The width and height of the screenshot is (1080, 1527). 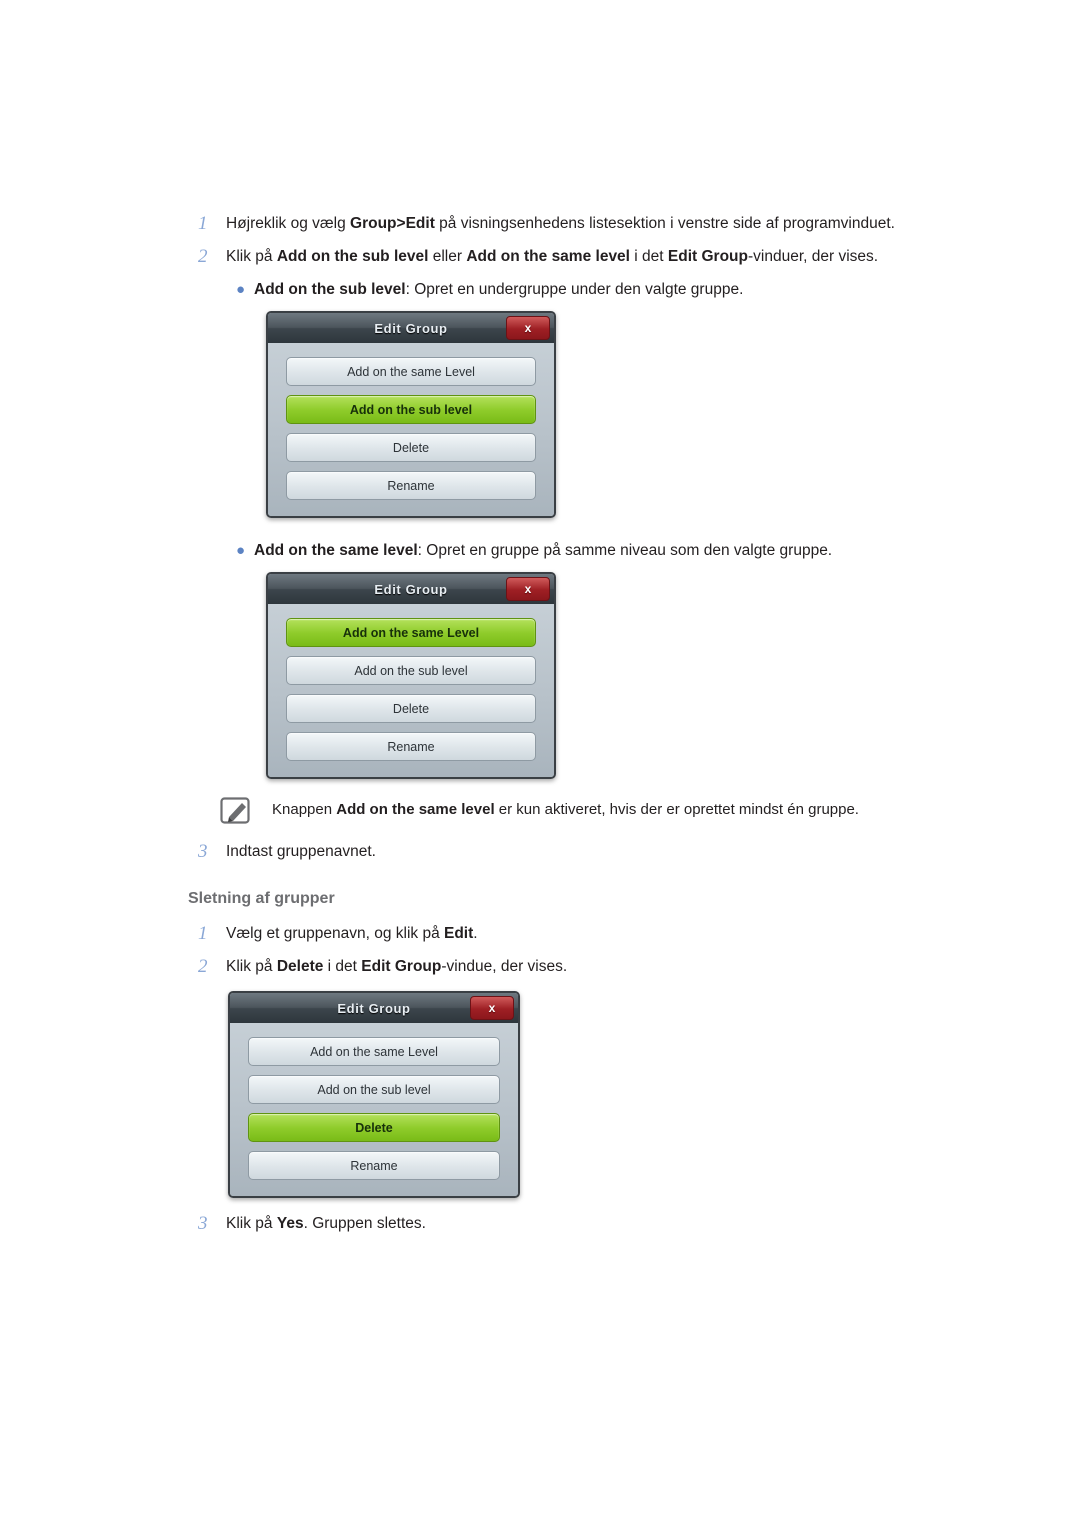 I want to click on note-pencil-icon, so click(x=237, y=810).